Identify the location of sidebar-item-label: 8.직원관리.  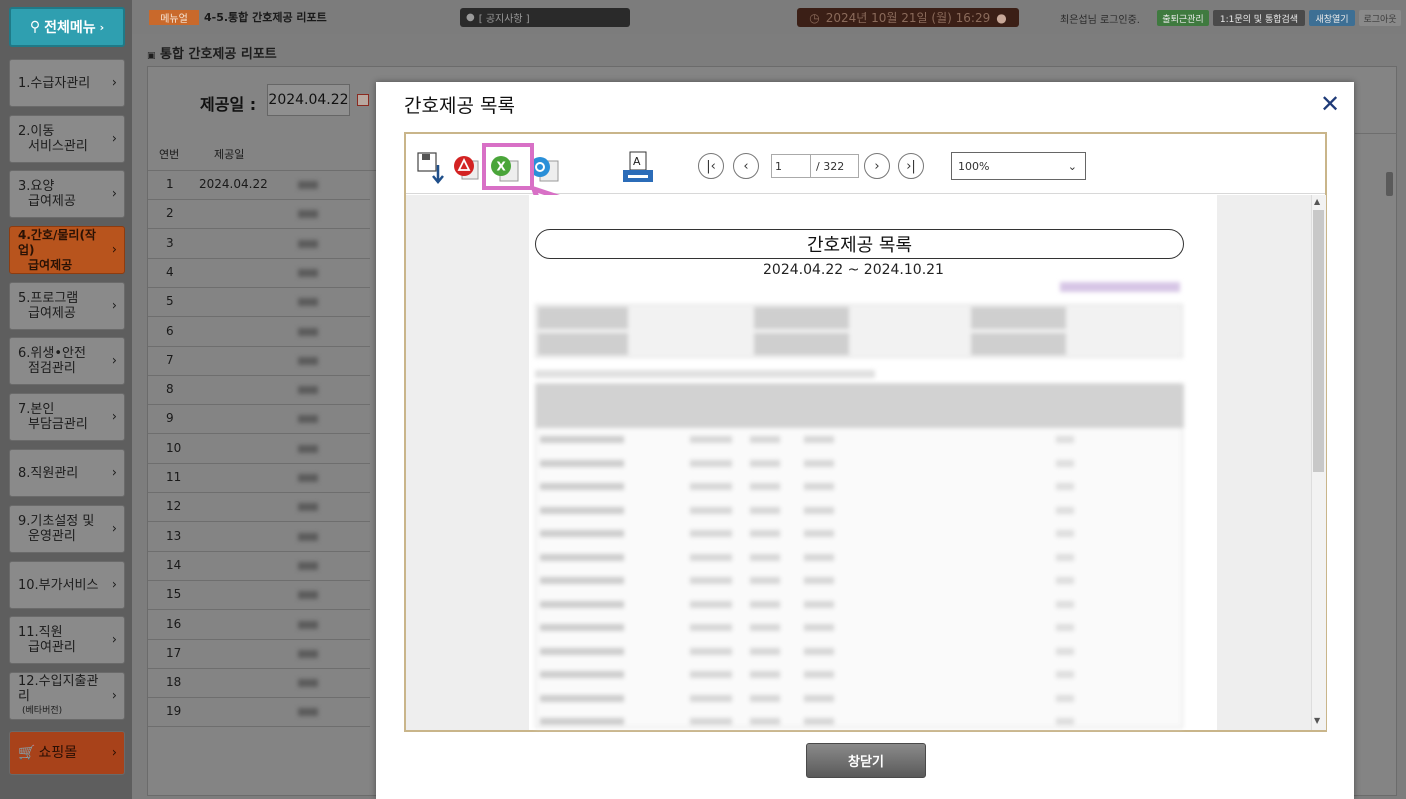
(48, 473).